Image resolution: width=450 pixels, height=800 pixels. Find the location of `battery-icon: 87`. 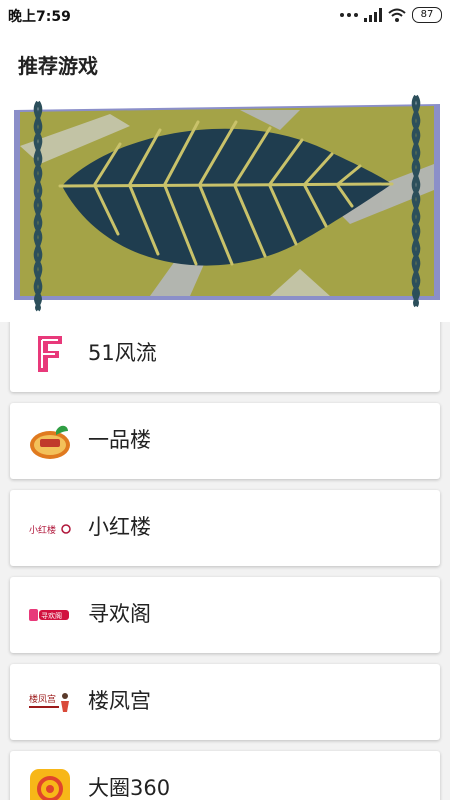

battery-icon: 87 is located at coordinates (427, 15).